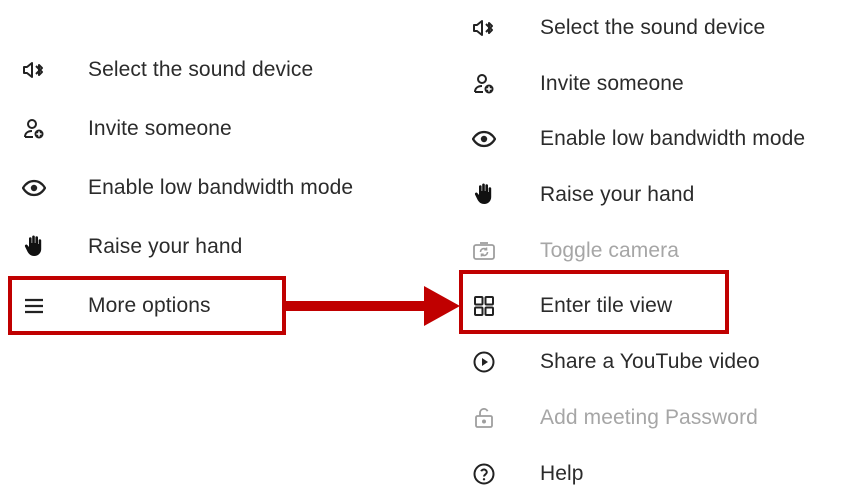 The height and width of the screenshot is (494, 842). Describe the element at coordinates (610, 250) in the screenshot. I see `right-menu-label: Toggle camera` at that location.